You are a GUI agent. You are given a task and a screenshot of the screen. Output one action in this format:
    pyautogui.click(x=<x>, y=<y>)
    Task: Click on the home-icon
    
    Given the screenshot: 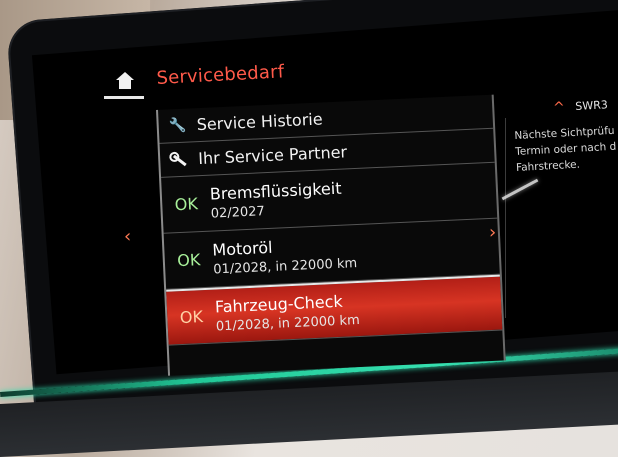 What is the action you would take?
    pyautogui.click(x=125, y=81)
    